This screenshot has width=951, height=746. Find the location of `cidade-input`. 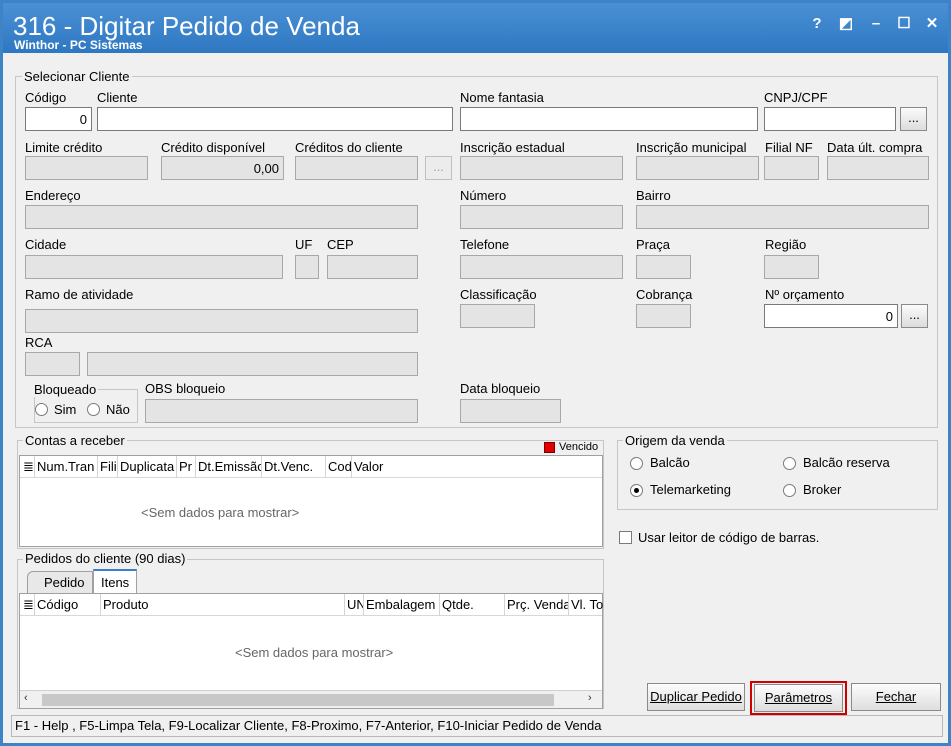

cidade-input is located at coordinates (154, 267).